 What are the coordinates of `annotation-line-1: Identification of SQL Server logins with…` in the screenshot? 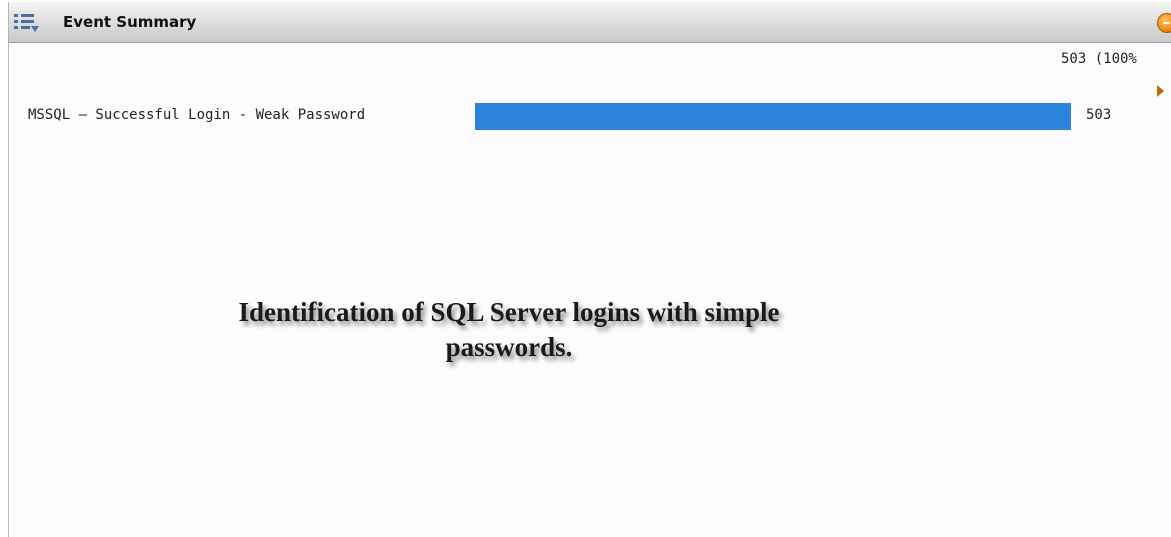 It's located at (509, 312).